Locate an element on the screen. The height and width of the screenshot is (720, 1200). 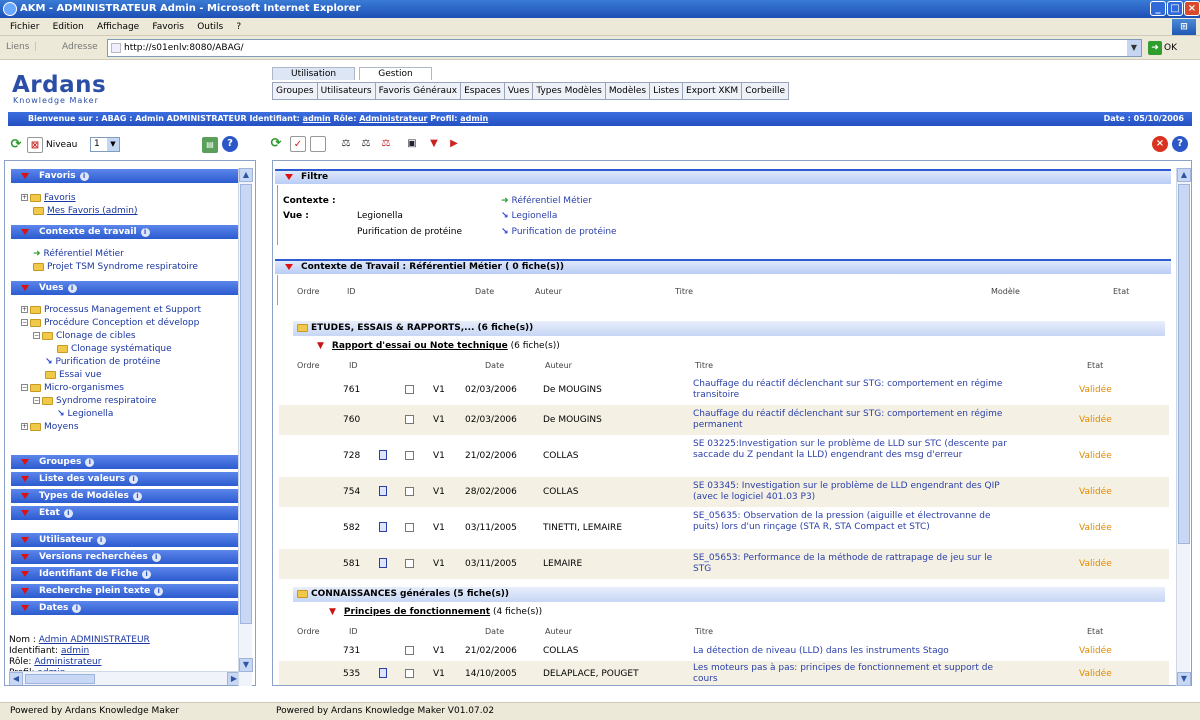
expand-all-icon: ▶ is located at coordinates (454, 144).